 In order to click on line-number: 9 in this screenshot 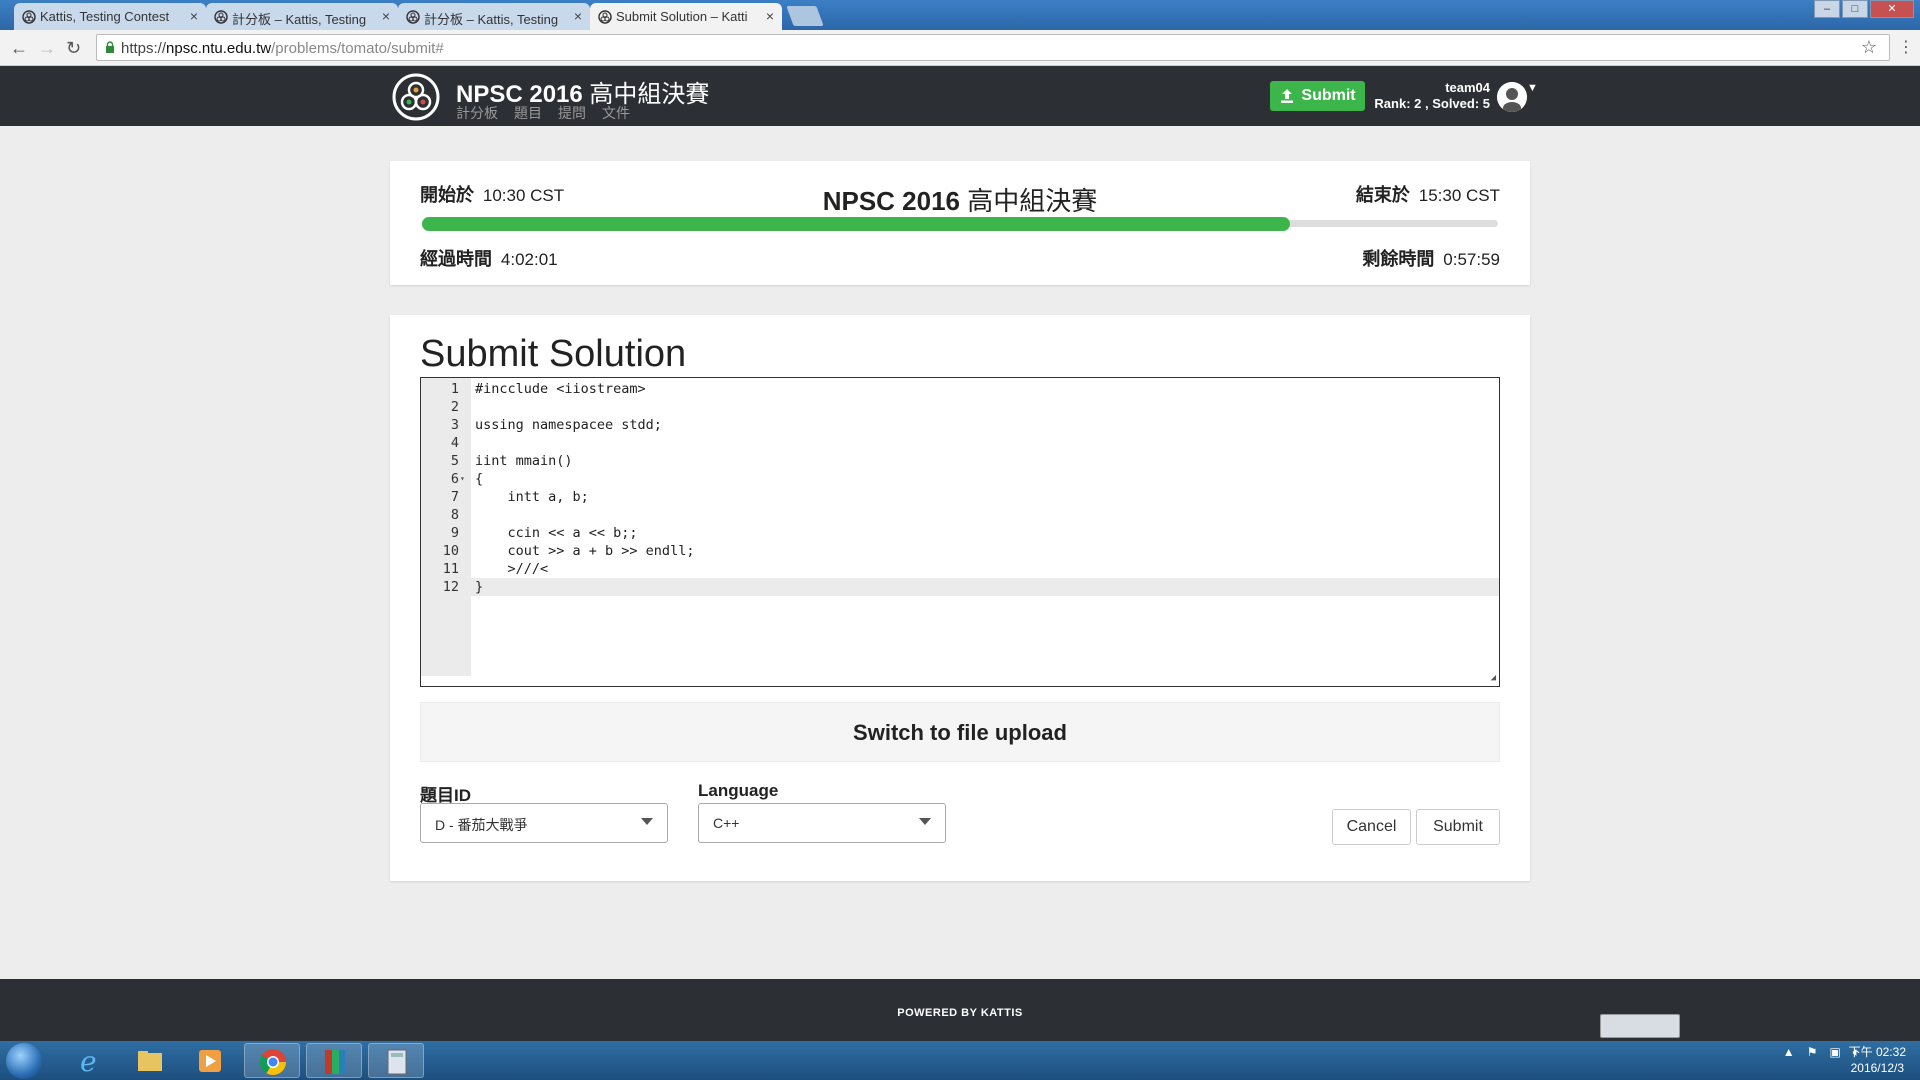, I will do `click(454, 533)`.